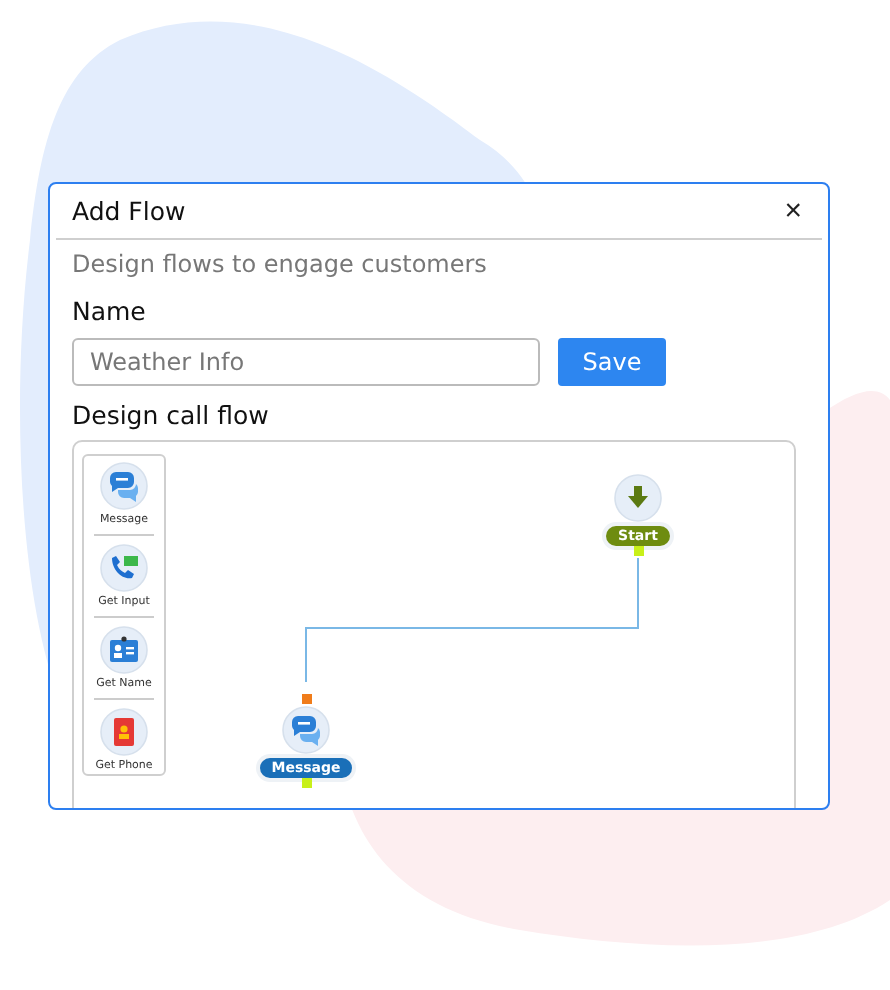 The width and height of the screenshot is (890, 990). Describe the element at coordinates (124, 732) in the screenshot. I see `contact-book-icon` at that location.